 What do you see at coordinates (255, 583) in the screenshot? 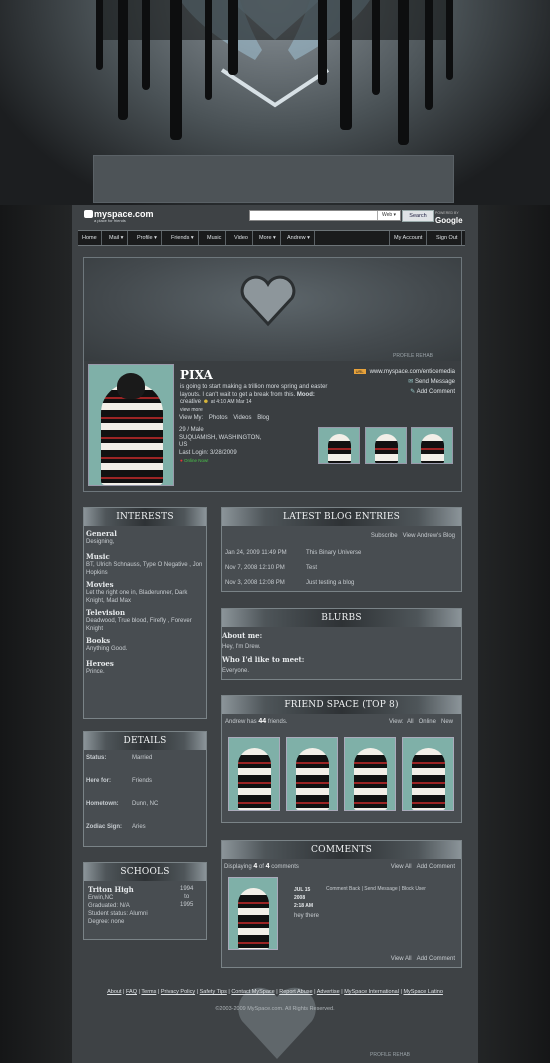
I see `blog-entry-date: Nov 3, 2008 12:08 PM` at bounding box center [255, 583].